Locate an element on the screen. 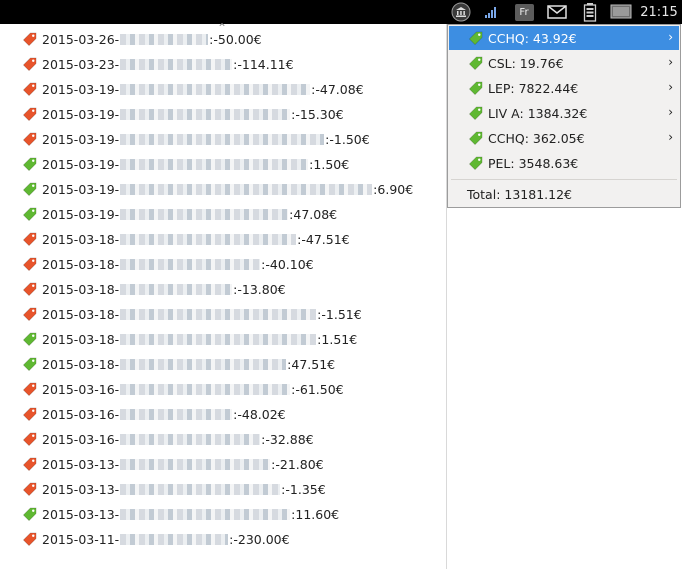  transaction-amount: -50.00€ is located at coordinates (237, 39).